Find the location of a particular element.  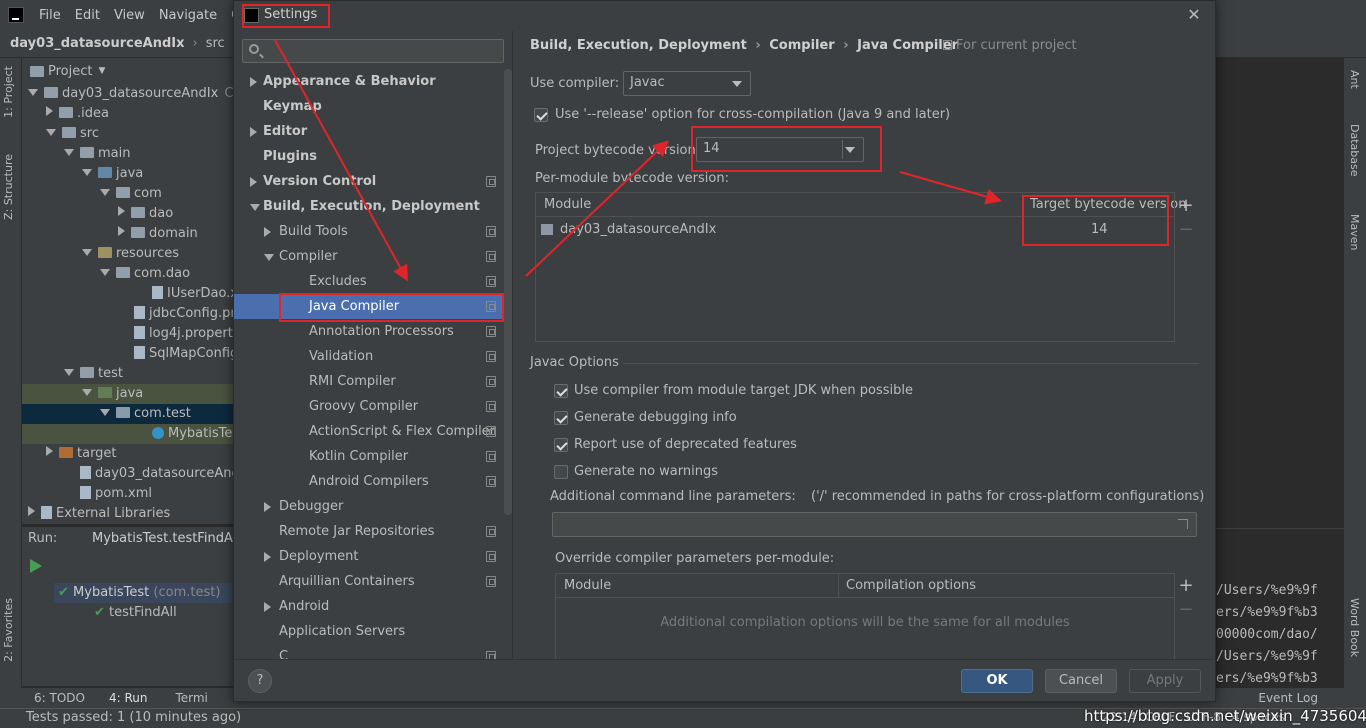

project-tree-item: domain is located at coordinates (158, 234).